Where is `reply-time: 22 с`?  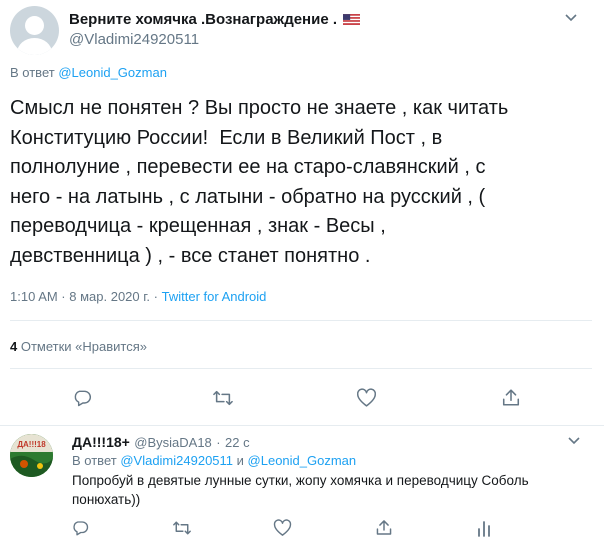 reply-time: 22 с is located at coordinates (237, 442).